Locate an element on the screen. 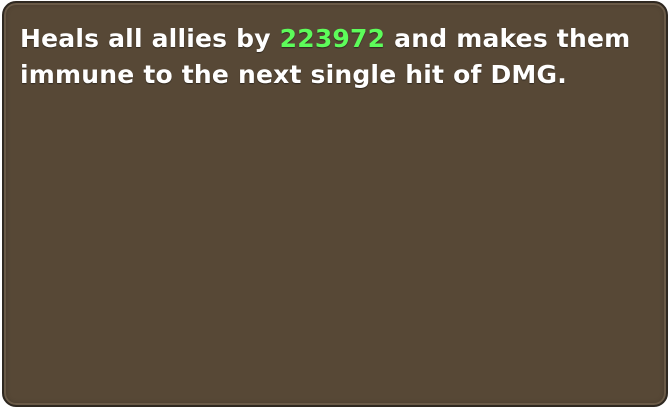  heal-amount-value: 223972 is located at coordinates (332, 38).